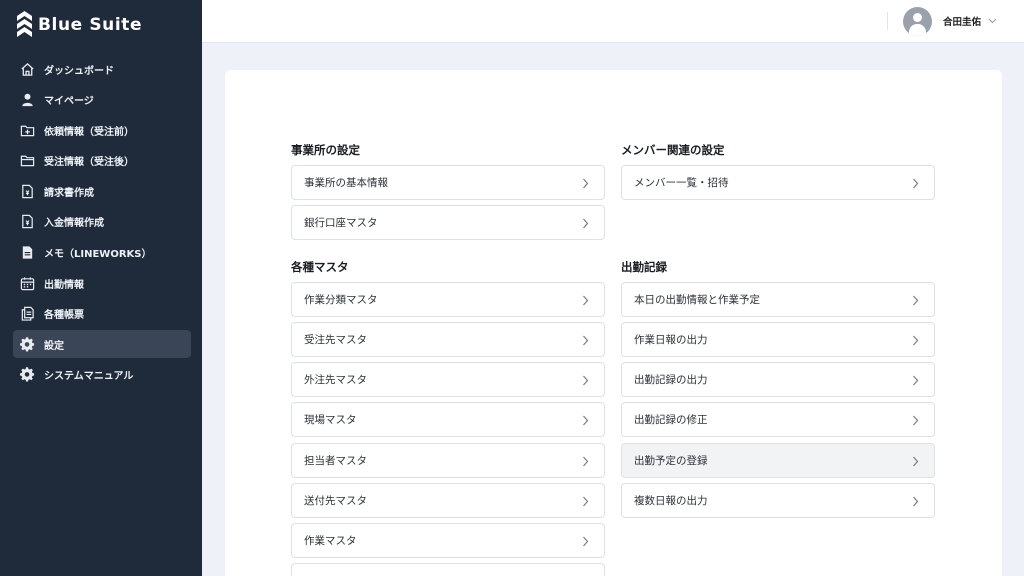 The height and width of the screenshot is (576, 1024). Describe the element at coordinates (697, 300) in the screenshot. I see `settings-link-label: 本日の出勤情報と作業予定` at that location.